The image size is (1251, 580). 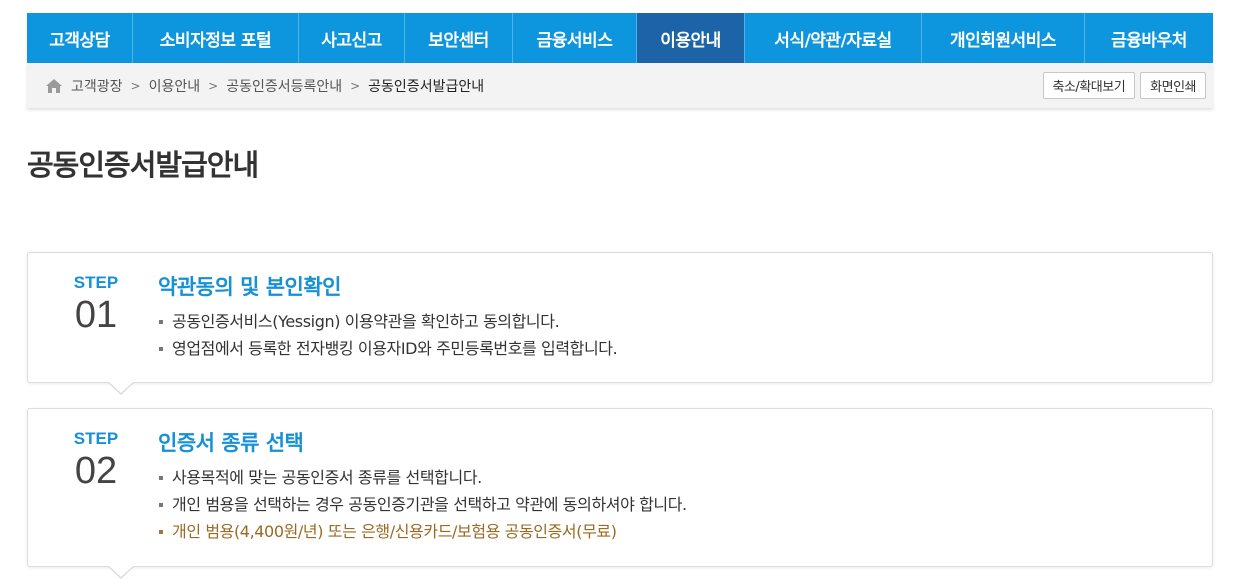 What do you see at coordinates (422, 531) in the screenshot?
I see `price-note: 개인 범용(4,400원/년) 또는 은행/신용카드/보험용 공동인증서(무료)` at bounding box center [422, 531].